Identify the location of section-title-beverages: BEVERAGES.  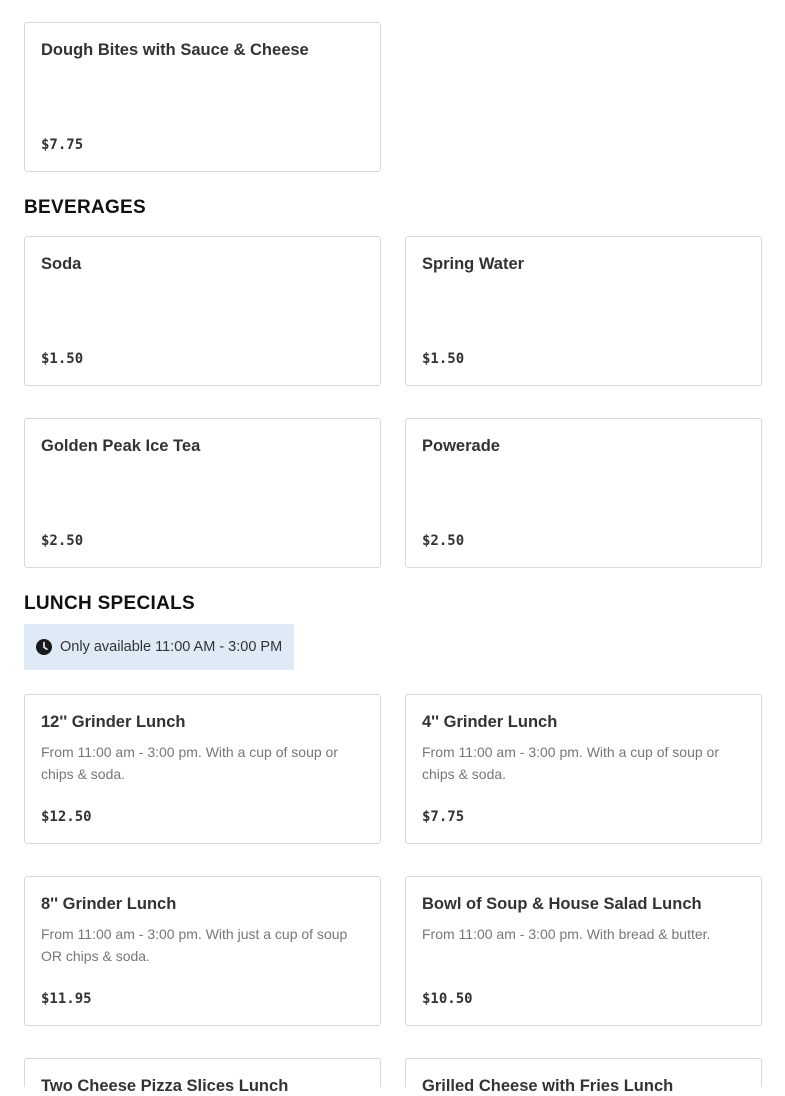
(85, 207).